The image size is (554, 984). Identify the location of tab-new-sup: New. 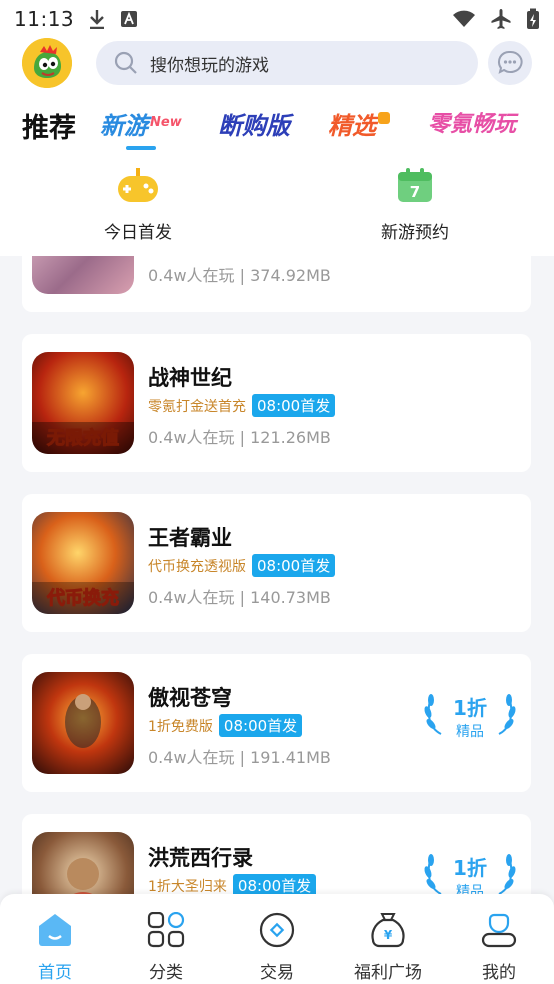
(166, 122).